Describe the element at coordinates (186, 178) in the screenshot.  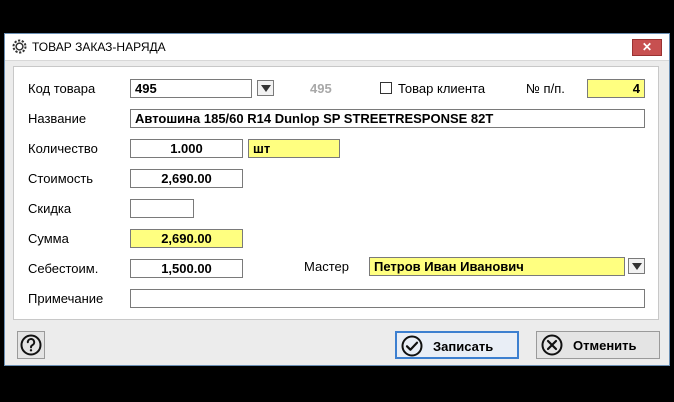
I see `cost-input: 2,690.00` at that location.